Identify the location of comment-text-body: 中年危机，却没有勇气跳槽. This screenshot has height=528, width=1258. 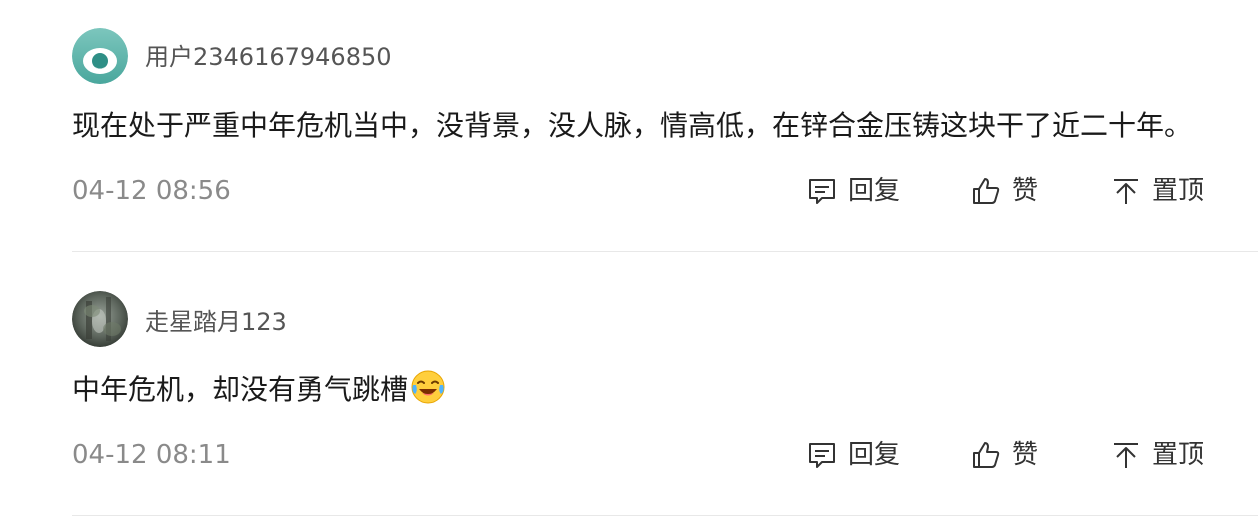
(240, 389).